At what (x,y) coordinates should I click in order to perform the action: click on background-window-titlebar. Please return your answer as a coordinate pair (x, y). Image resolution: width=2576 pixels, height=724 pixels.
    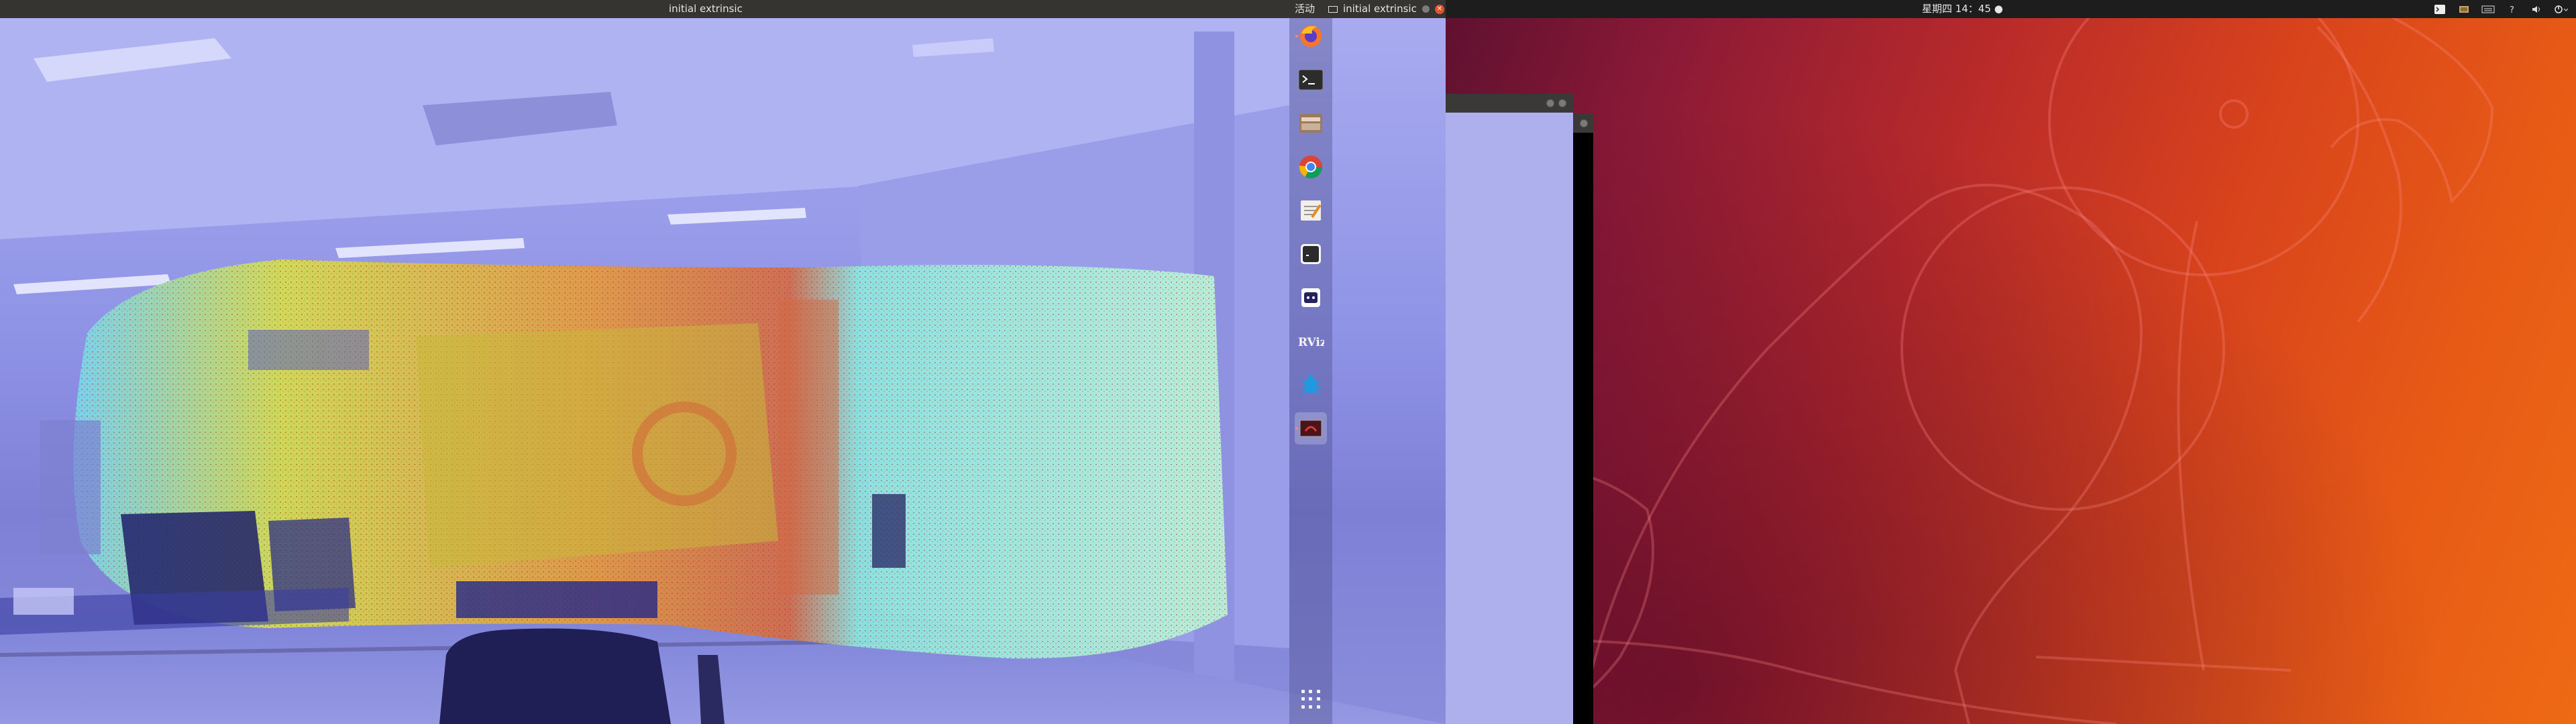
    Looking at the image, I should click on (1509, 103).